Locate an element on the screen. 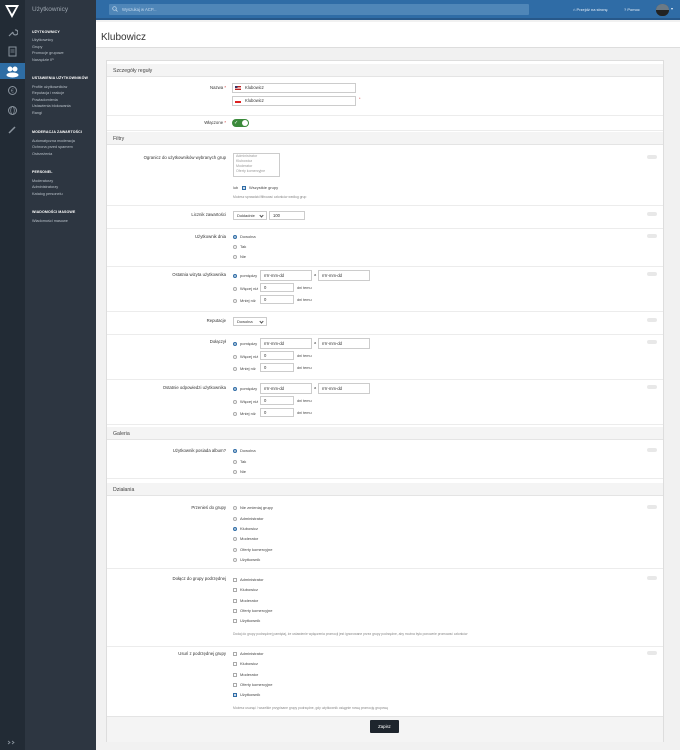 The image size is (680, 750). nav-group-title: WIADOMOŚCI MASOWE is located at coordinates (54, 212).